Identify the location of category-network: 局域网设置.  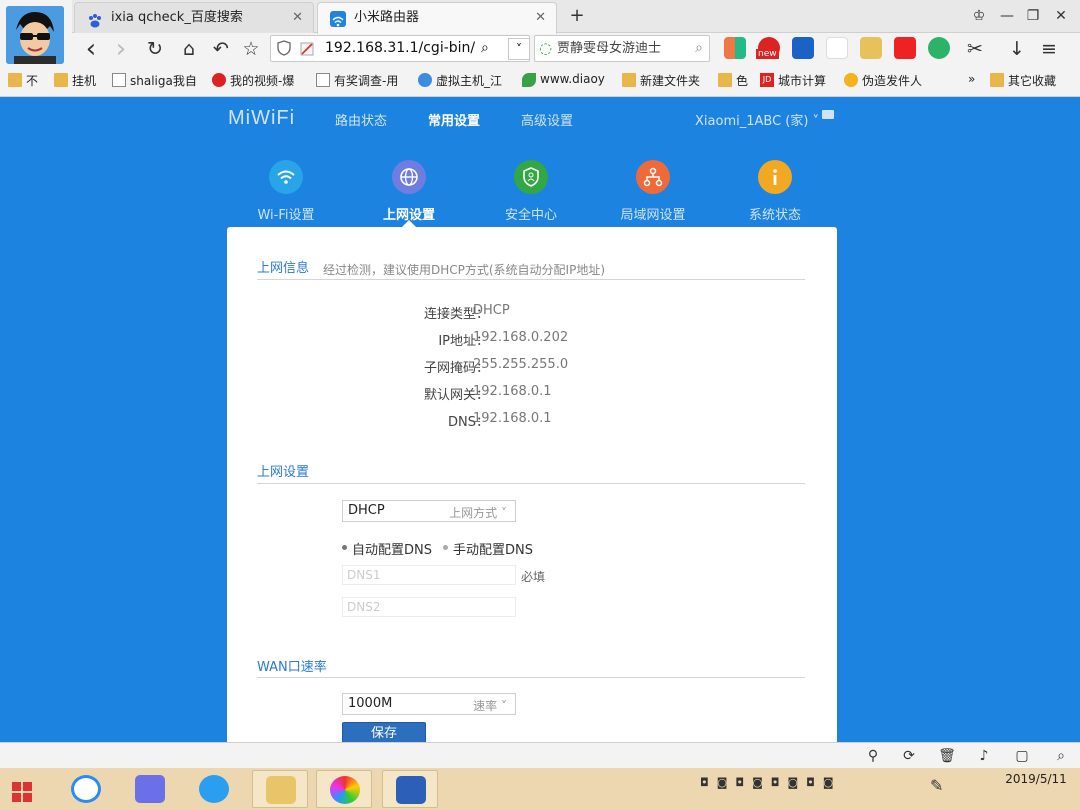
(653, 191).